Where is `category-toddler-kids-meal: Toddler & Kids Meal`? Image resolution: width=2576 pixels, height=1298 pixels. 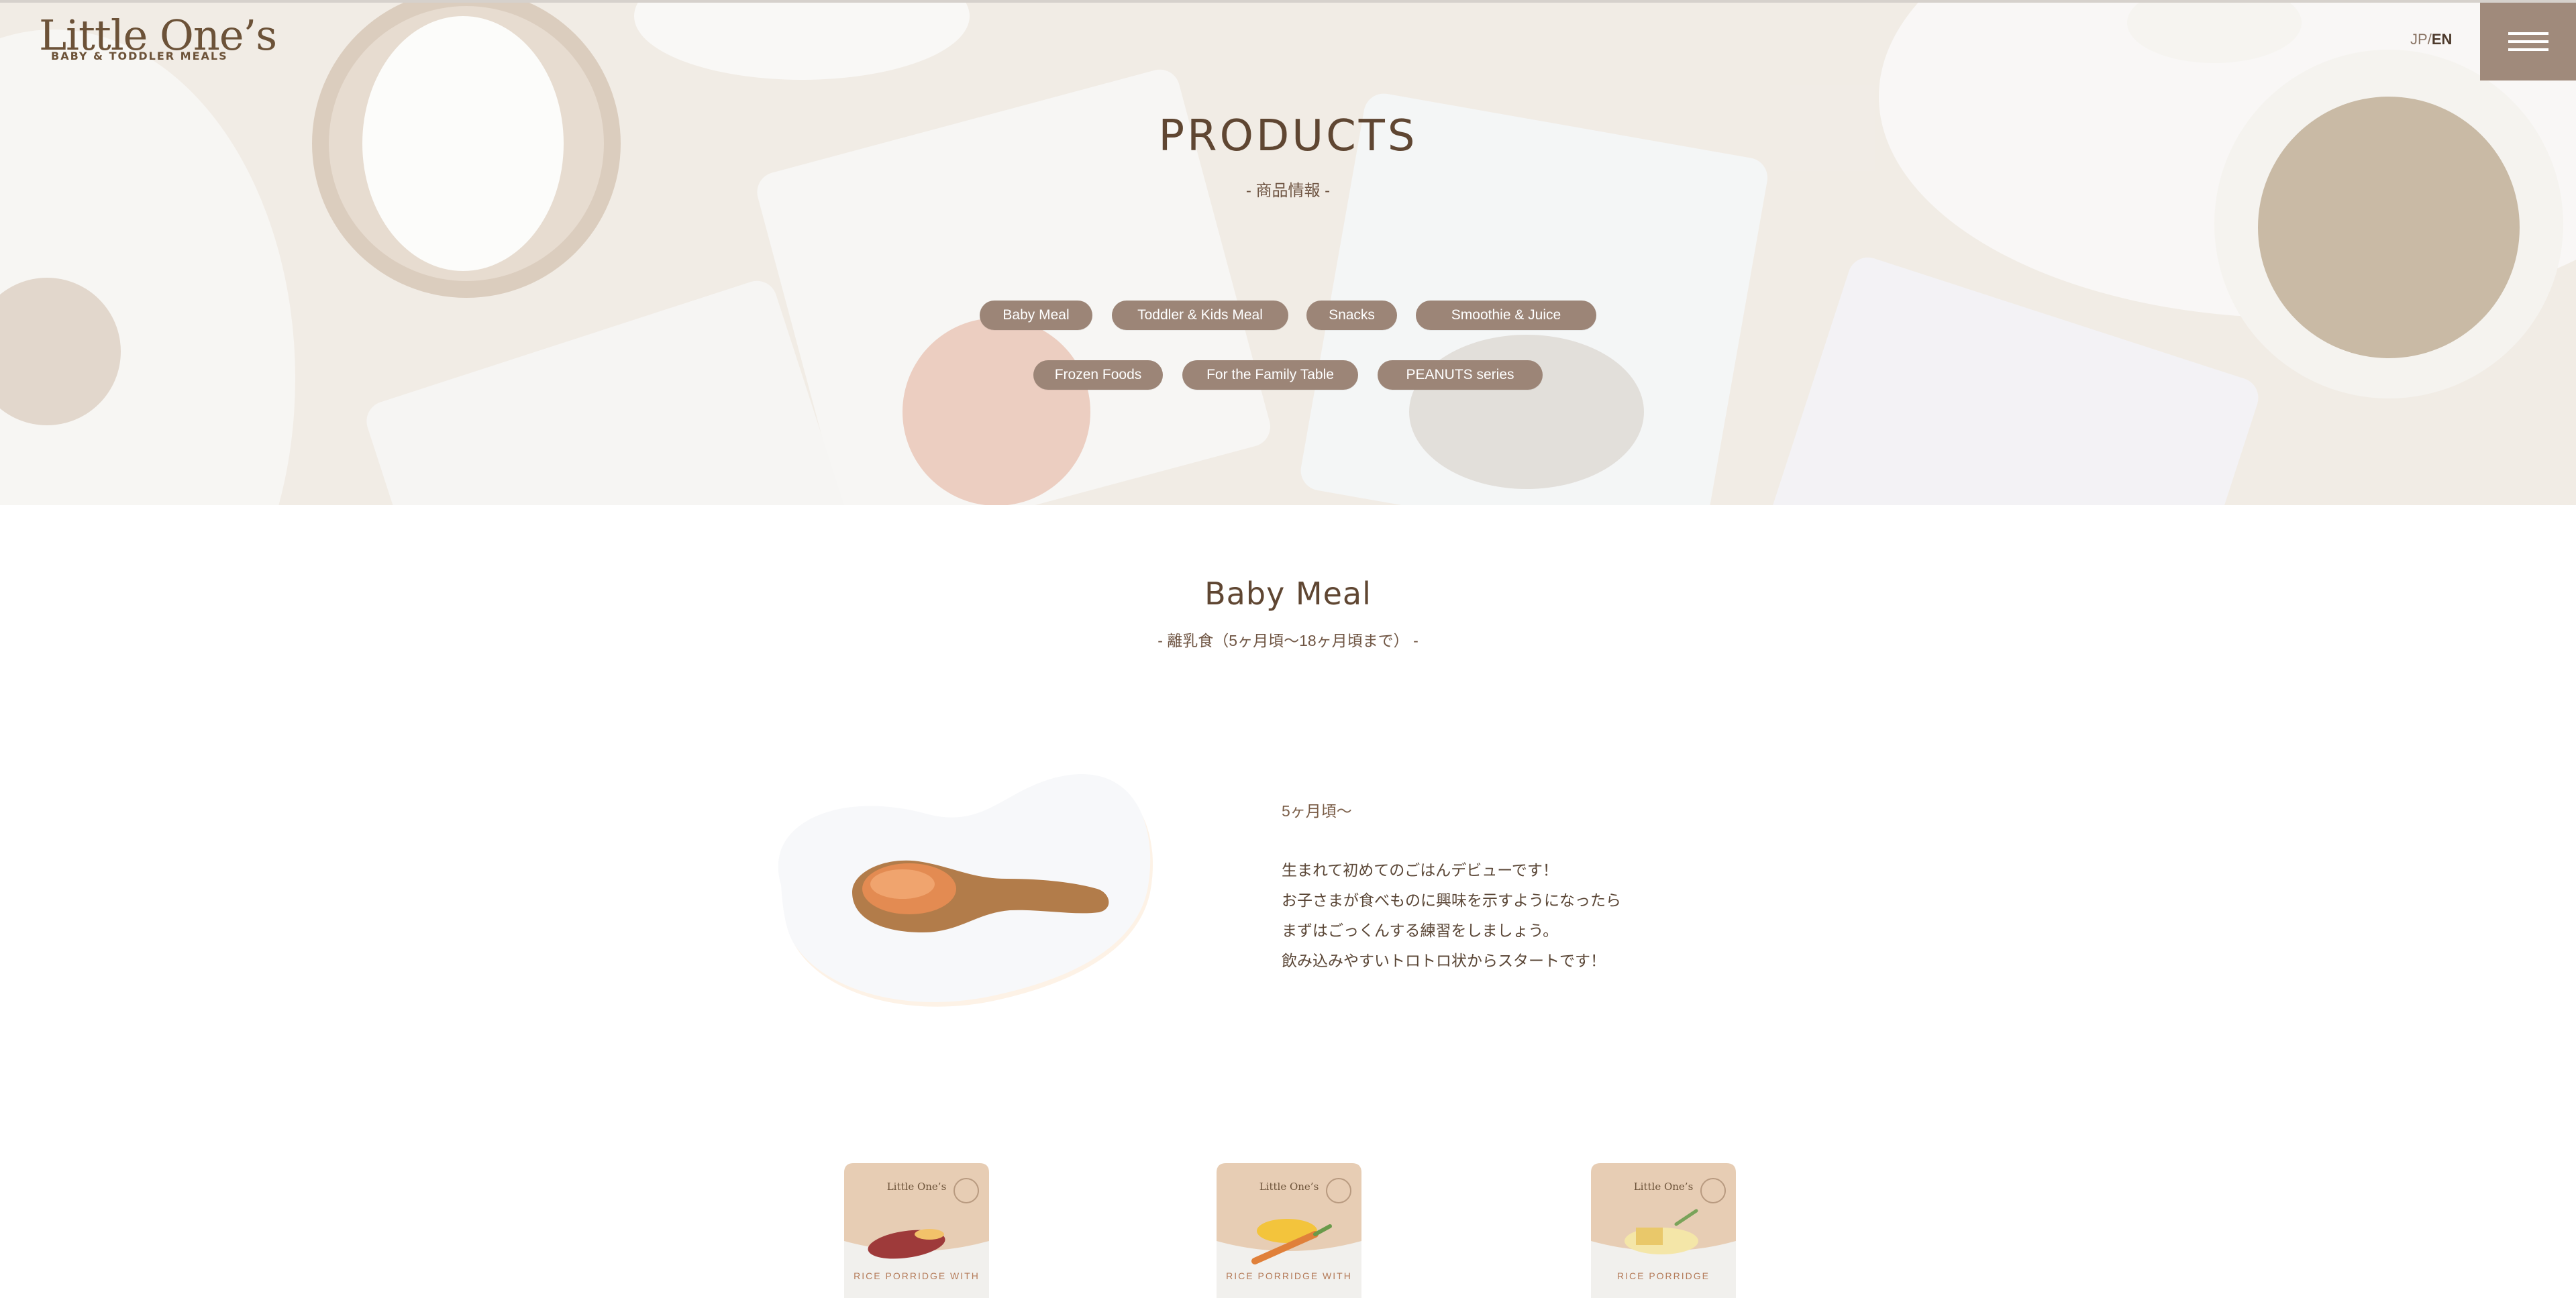
category-toddler-kids-meal: Toddler & Kids Meal is located at coordinates (1200, 315).